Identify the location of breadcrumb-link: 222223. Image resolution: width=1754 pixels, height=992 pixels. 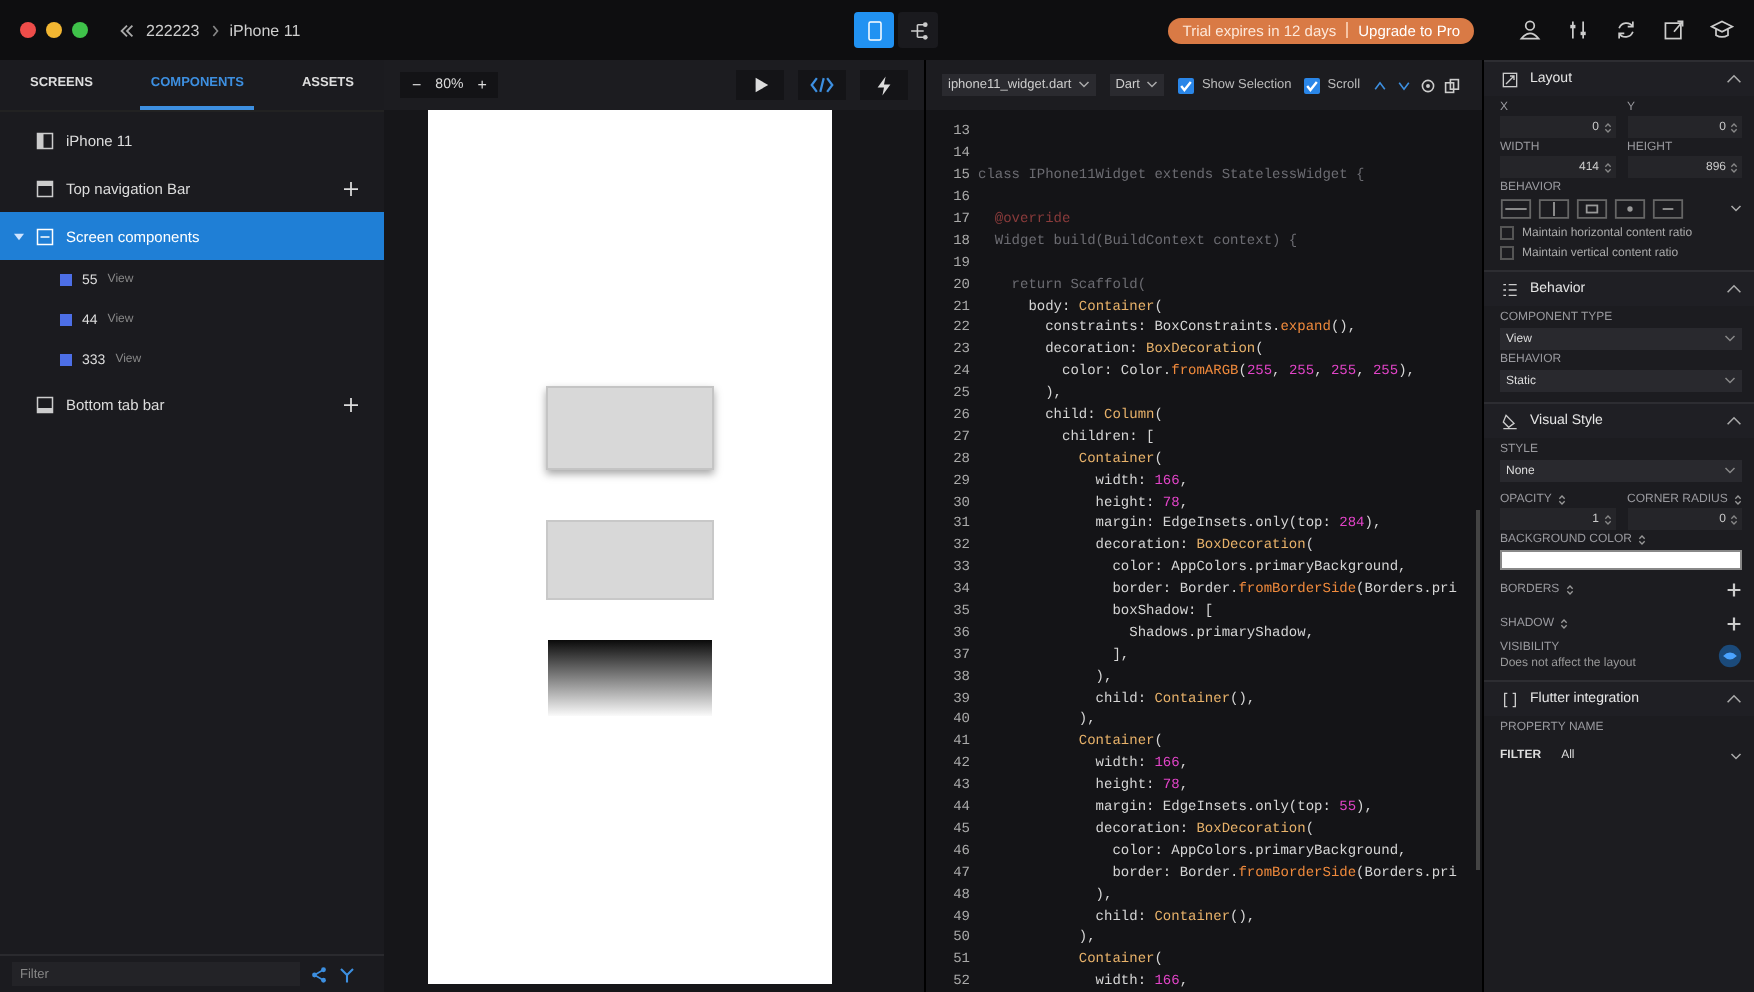
(173, 30).